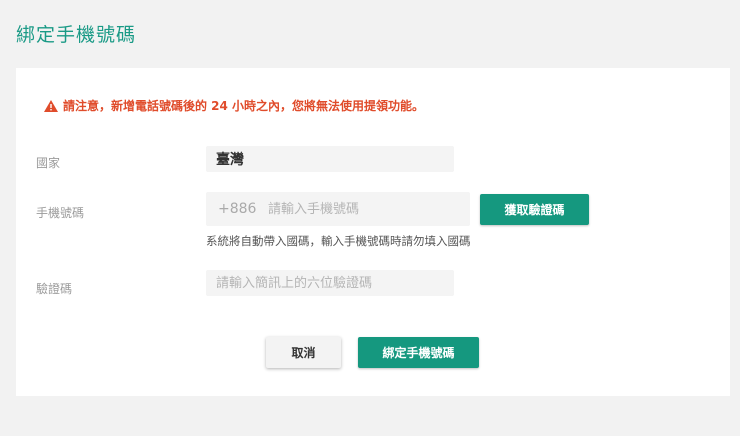 The height and width of the screenshot is (436, 740). I want to click on warning-triangle-icon, so click(51, 105).